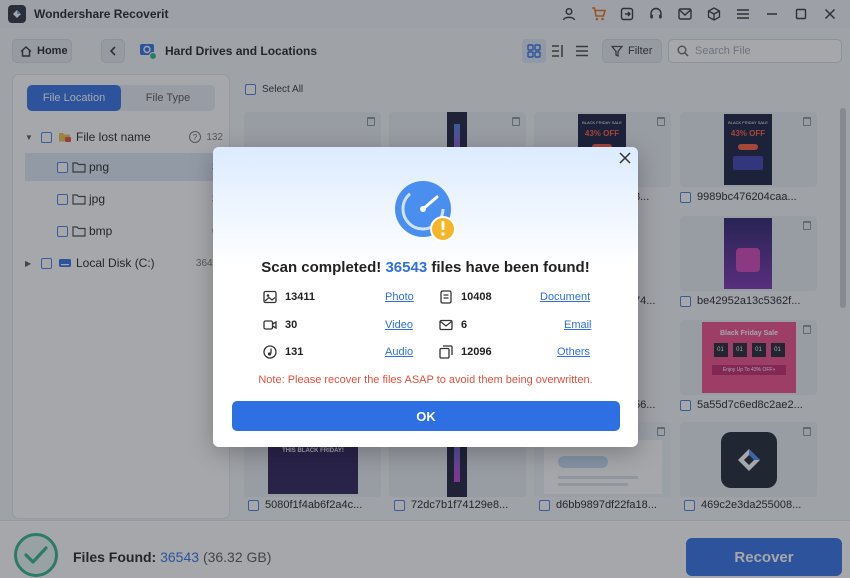  I want to click on audio-icon, so click(270, 352).